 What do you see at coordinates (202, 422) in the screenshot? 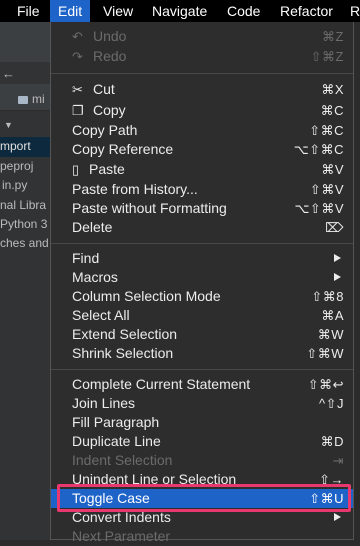
I see `menu-item-fill-paragraph: Fill Paragraph` at bounding box center [202, 422].